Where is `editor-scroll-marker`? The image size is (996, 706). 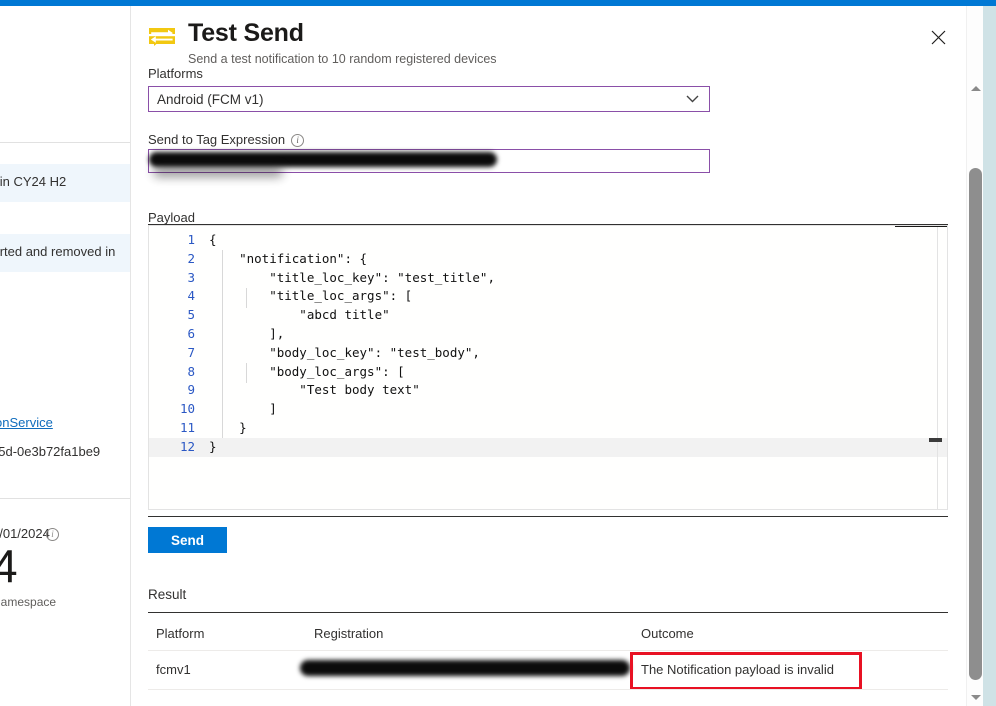 editor-scroll-marker is located at coordinates (935, 440).